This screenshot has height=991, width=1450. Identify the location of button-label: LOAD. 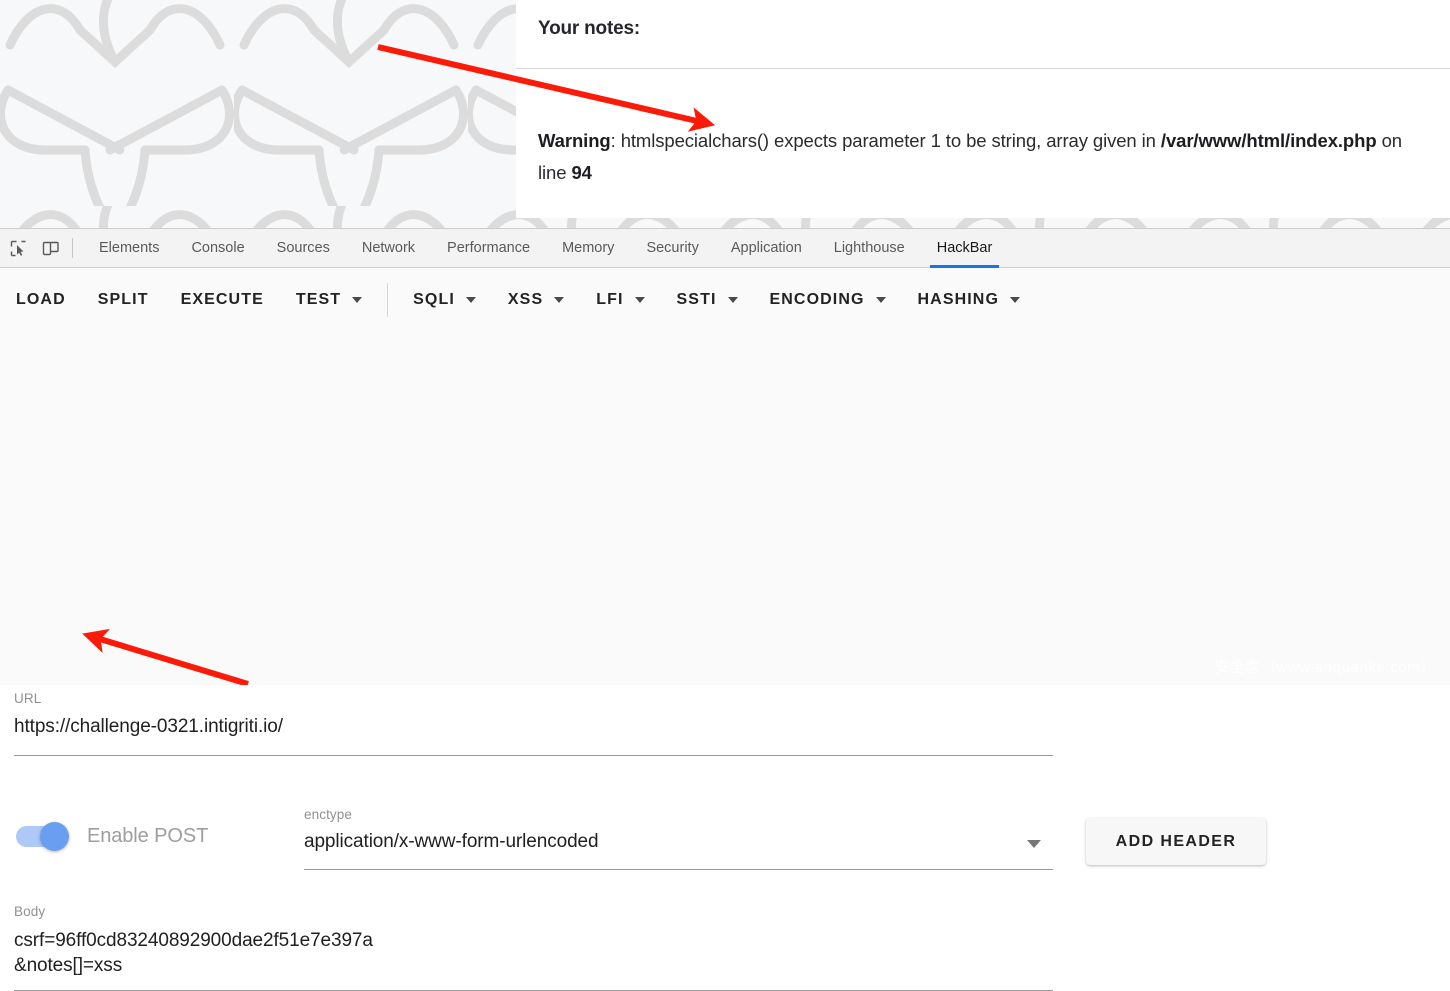
(41, 299).